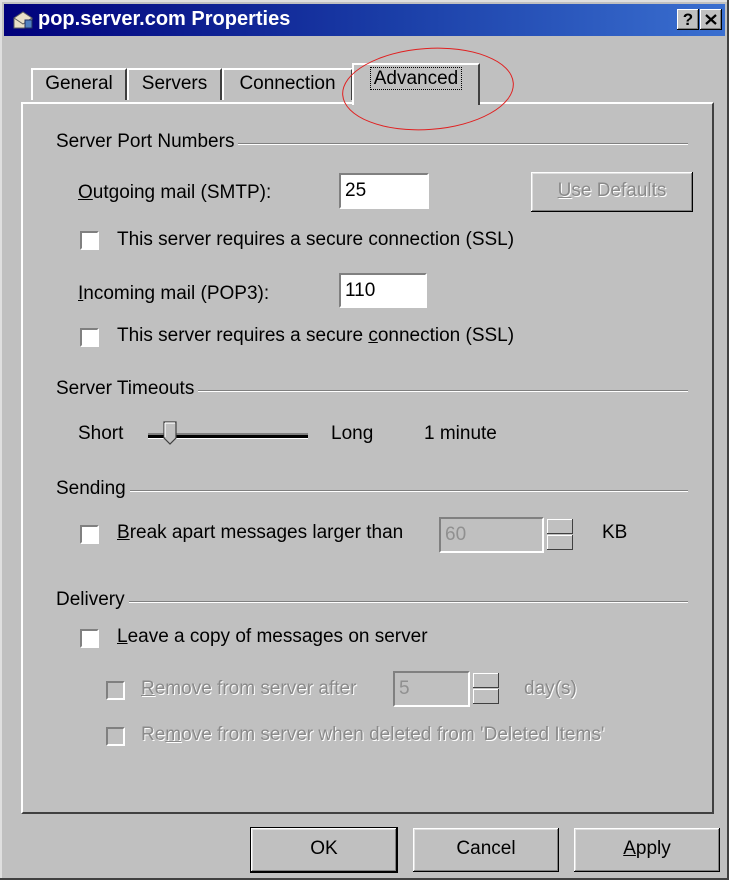  I want to click on use-defaults-label: Use Defaults, so click(612, 190).